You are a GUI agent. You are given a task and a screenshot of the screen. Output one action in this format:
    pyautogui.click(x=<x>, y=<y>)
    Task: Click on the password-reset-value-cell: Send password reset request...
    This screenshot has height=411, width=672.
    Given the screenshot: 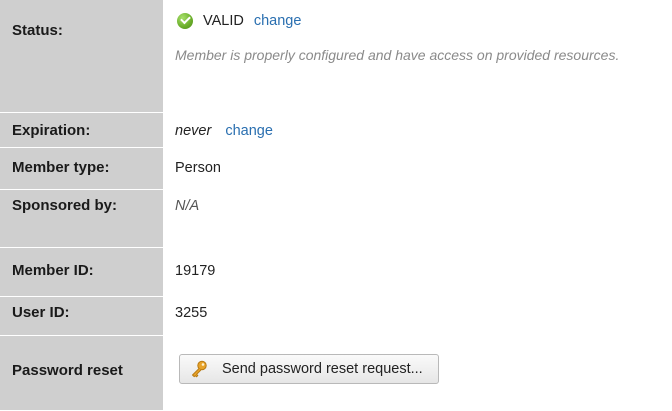 What is the action you would take?
    pyautogui.click(x=417, y=373)
    